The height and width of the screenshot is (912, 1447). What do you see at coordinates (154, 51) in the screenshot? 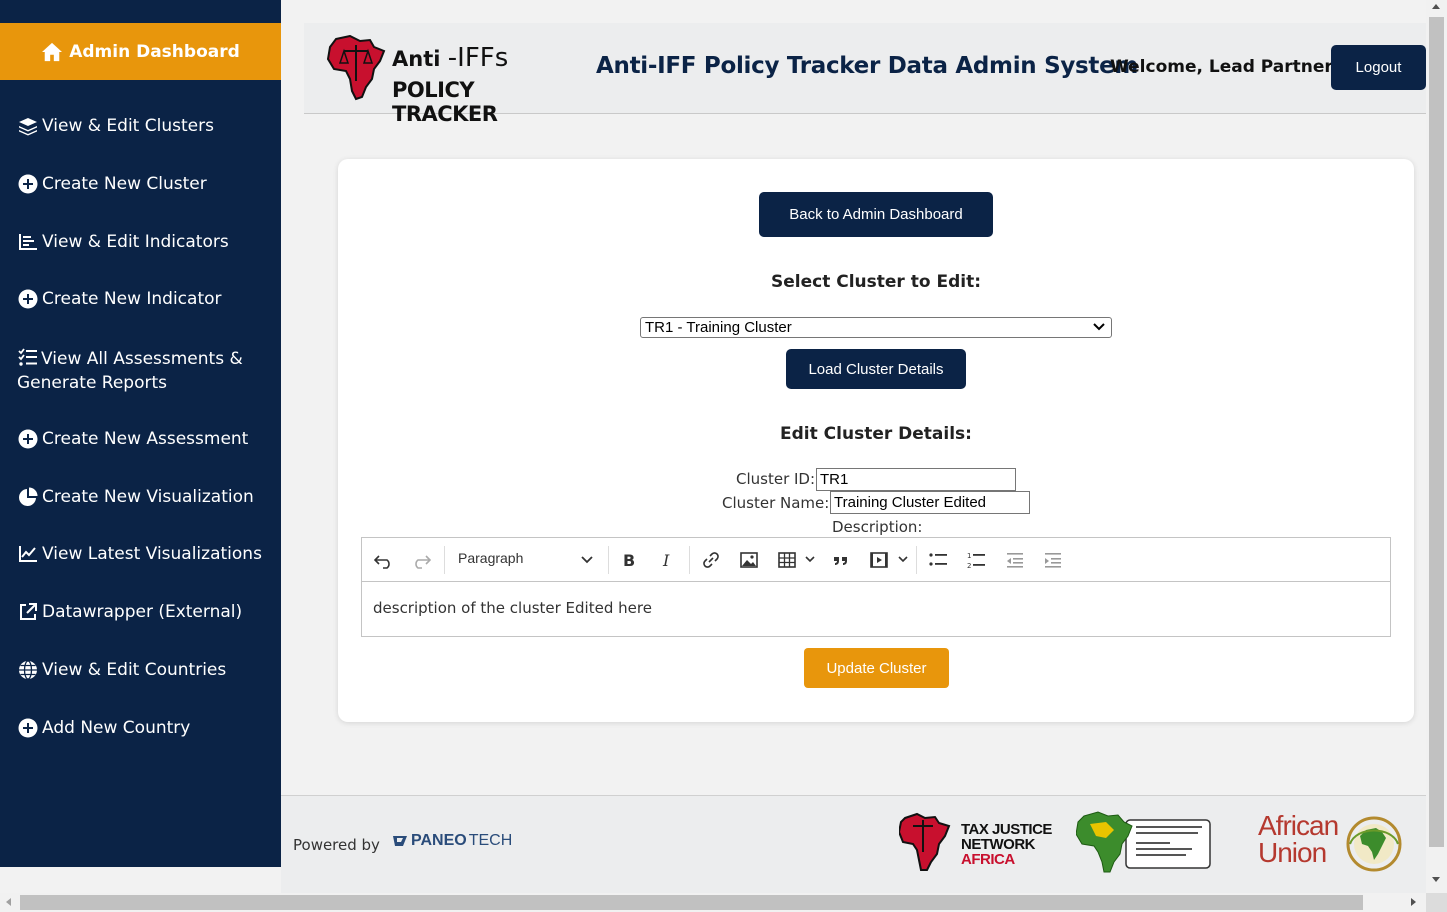
I see `admin-dashboard-label: Admin Dashboard` at bounding box center [154, 51].